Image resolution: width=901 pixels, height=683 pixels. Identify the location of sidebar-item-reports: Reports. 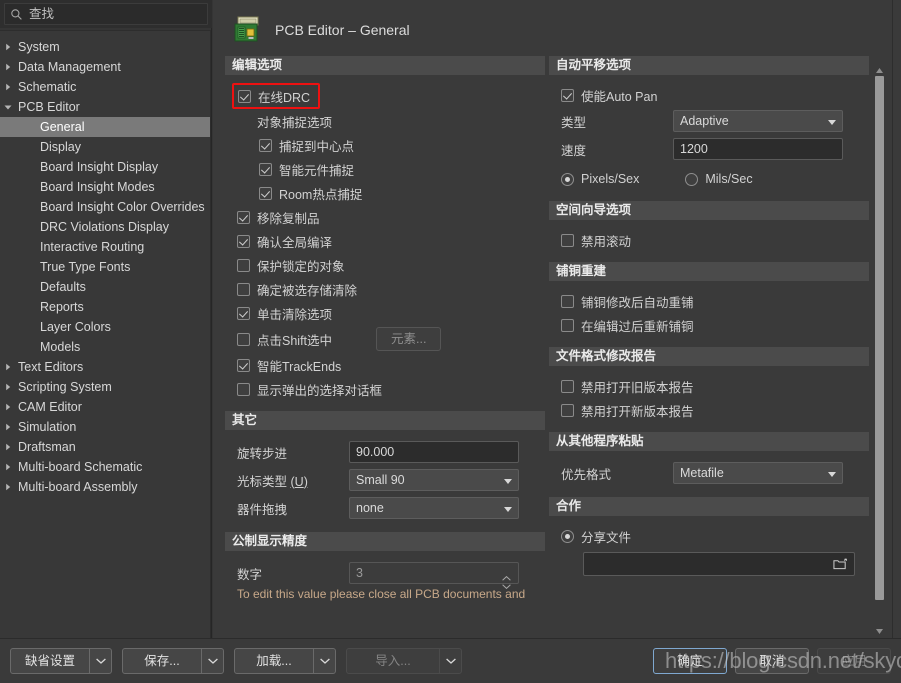
(105, 307).